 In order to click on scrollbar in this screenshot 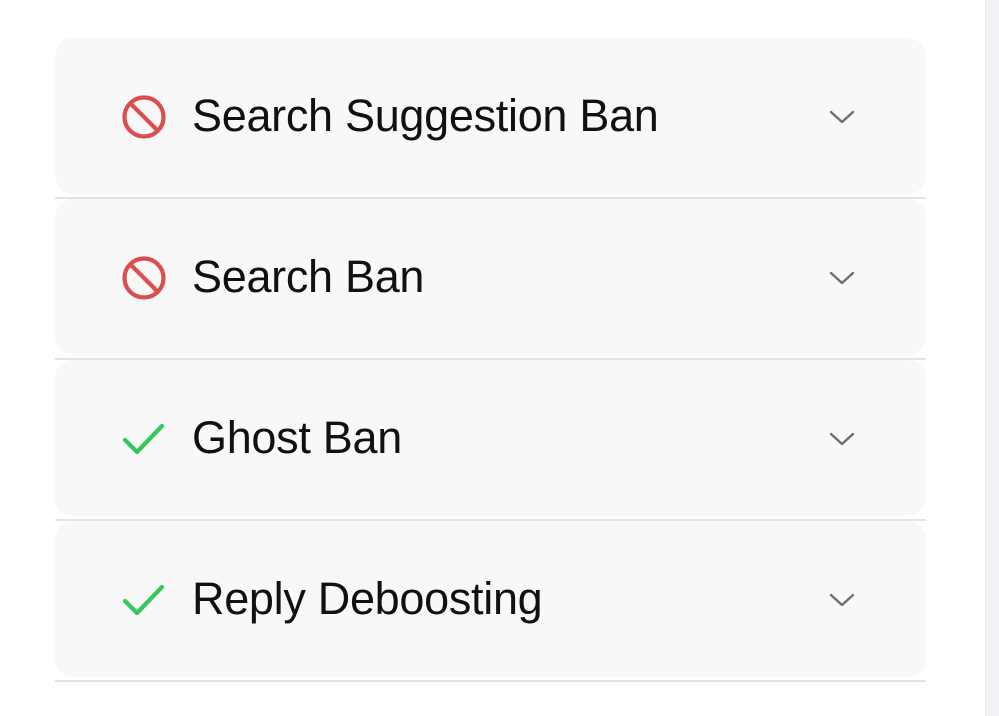, I will do `click(992, 358)`.